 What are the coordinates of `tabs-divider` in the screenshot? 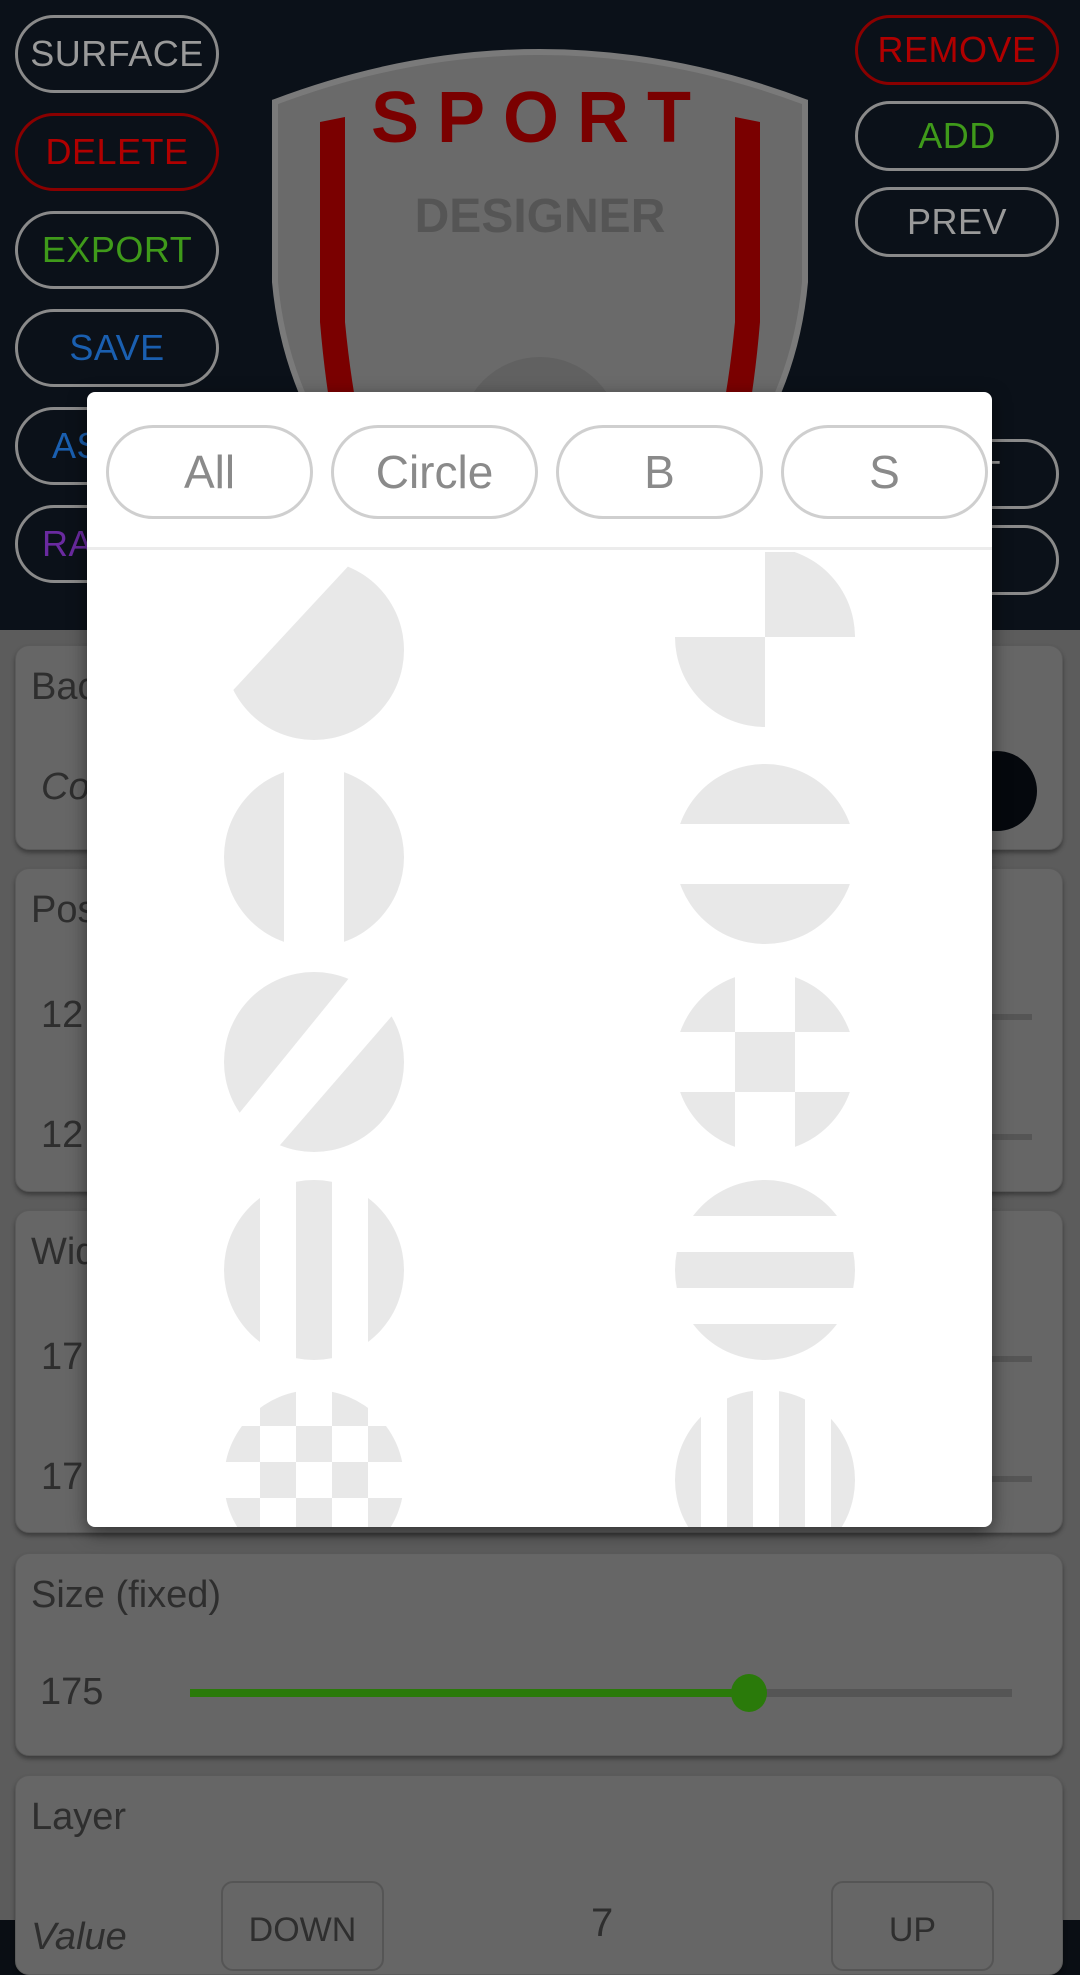 It's located at (539, 548).